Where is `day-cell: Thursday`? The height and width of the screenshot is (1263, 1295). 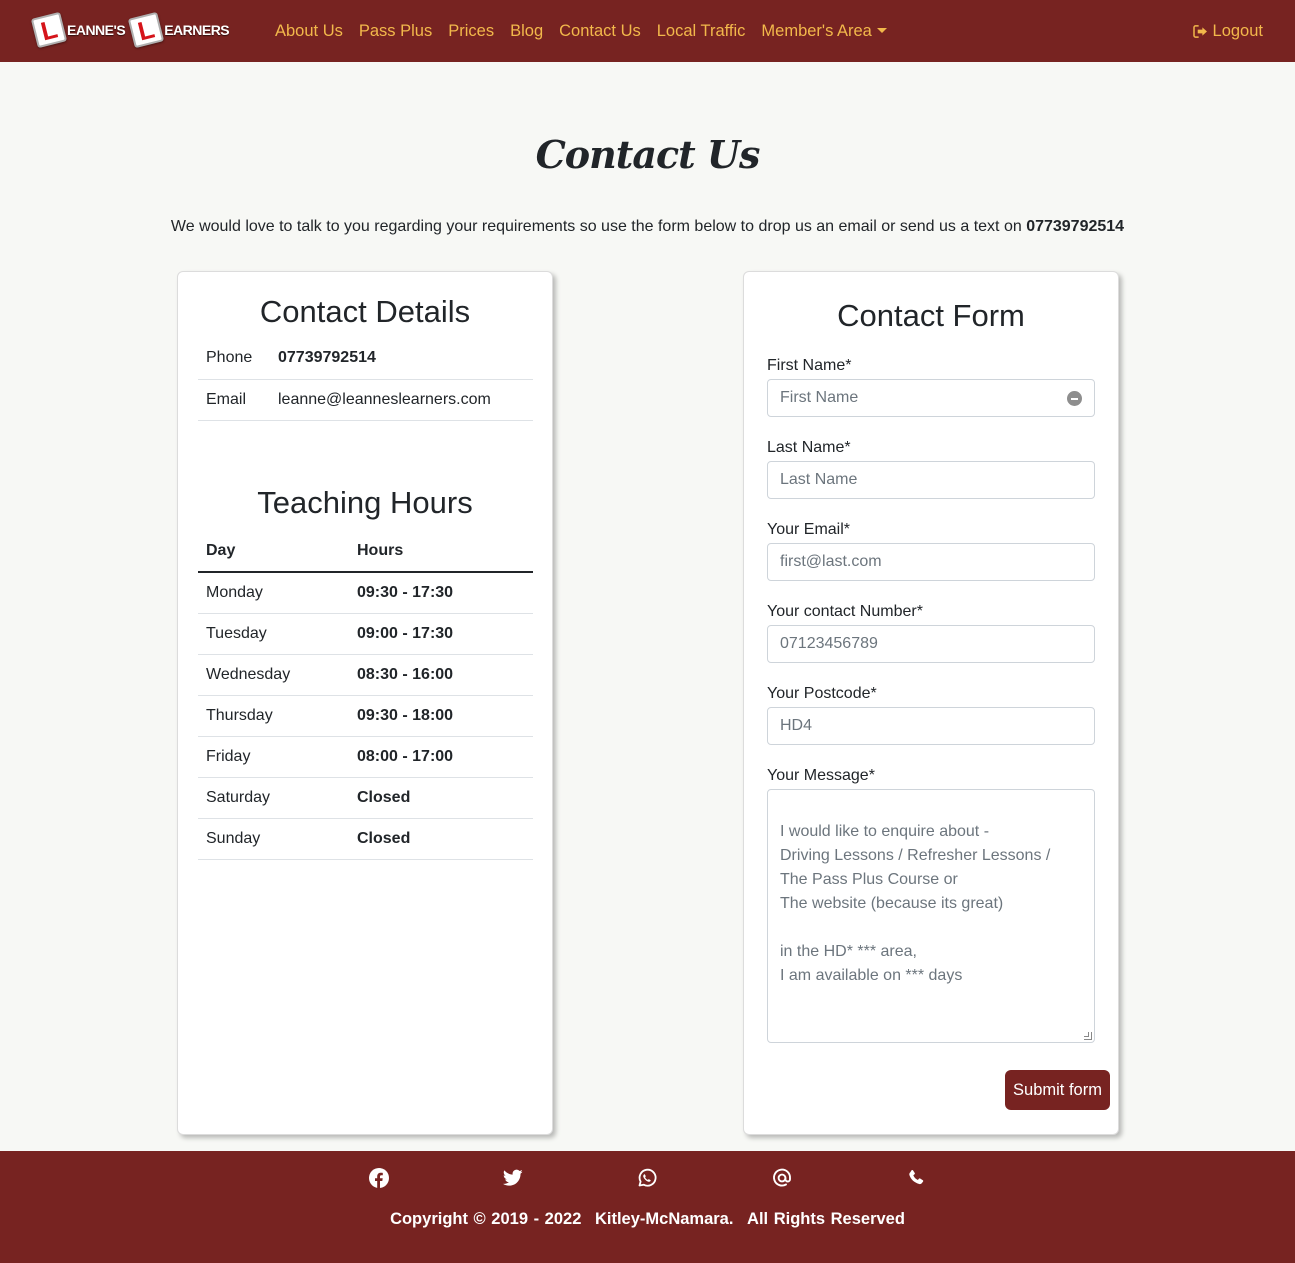
day-cell: Thursday is located at coordinates (239, 715).